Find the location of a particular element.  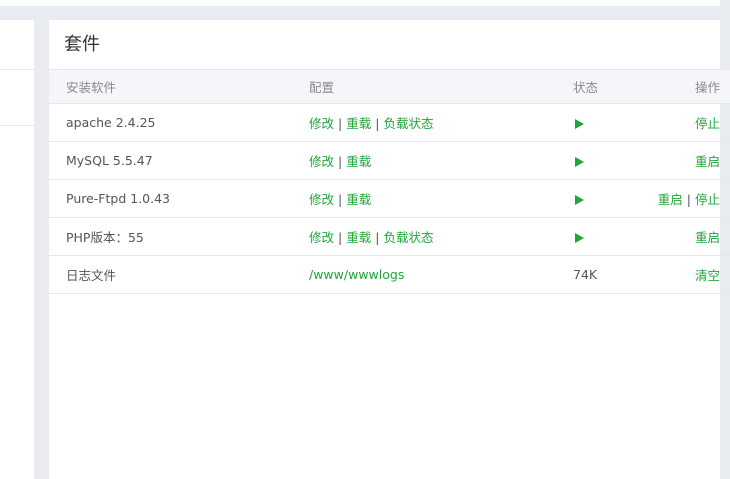

actions-cell: 重启 | 停止 is located at coordinates (691, 198).